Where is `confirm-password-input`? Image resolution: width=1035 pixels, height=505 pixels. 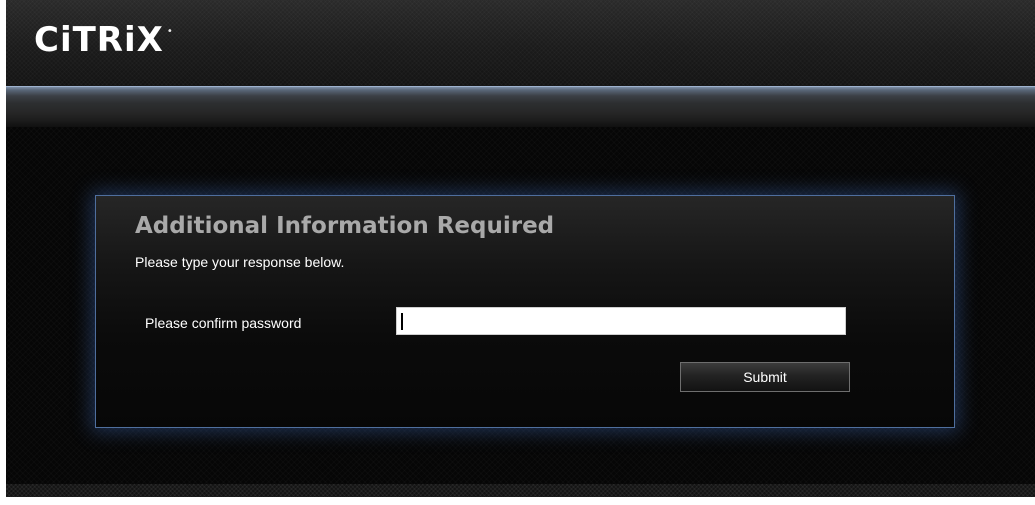 confirm-password-input is located at coordinates (621, 321).